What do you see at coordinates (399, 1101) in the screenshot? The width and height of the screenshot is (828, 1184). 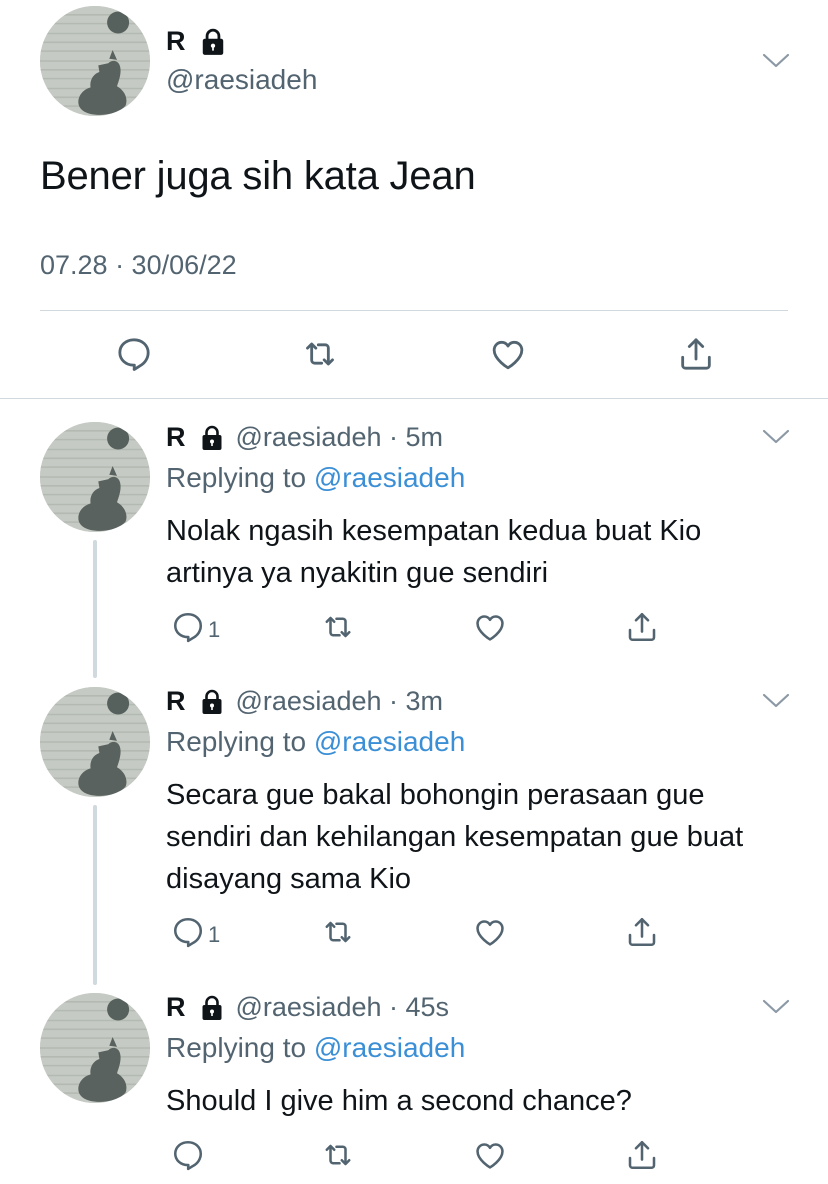 I see `tweet-text: Should I give him a second chance?` at bounding box center [399, 1101].